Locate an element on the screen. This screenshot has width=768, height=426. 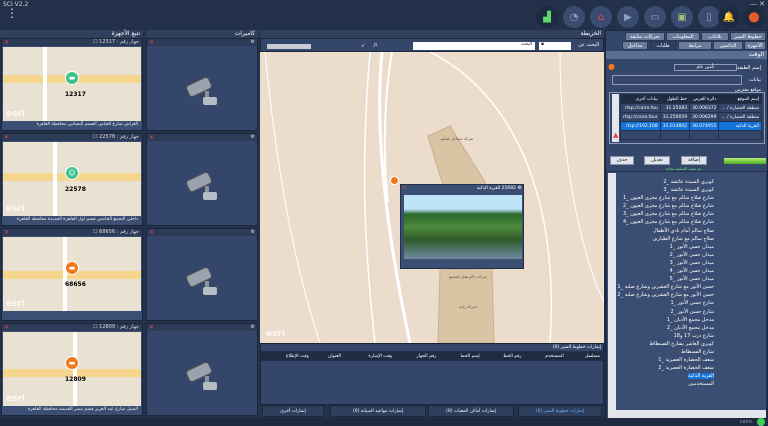
search-icon: ⌕ is located at coordinates (375, 45).